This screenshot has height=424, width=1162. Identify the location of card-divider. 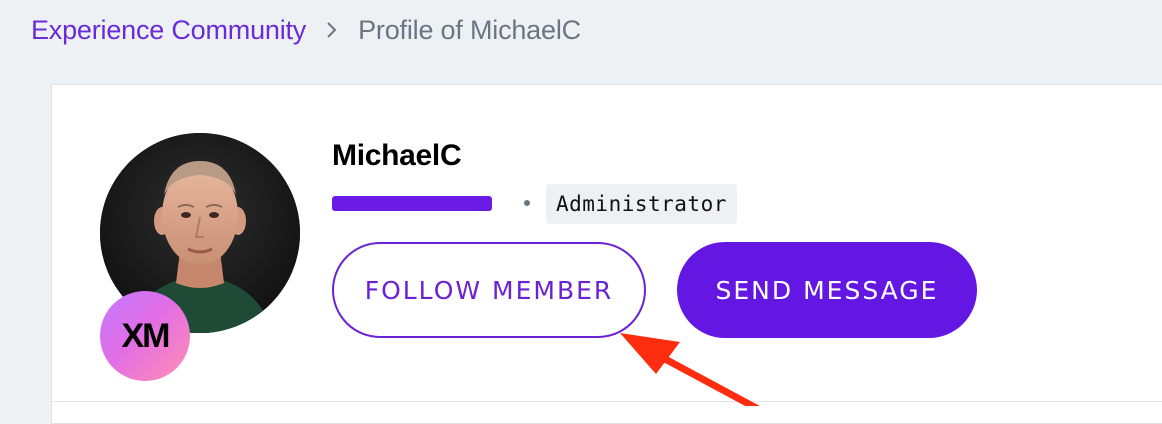
(607, 401).